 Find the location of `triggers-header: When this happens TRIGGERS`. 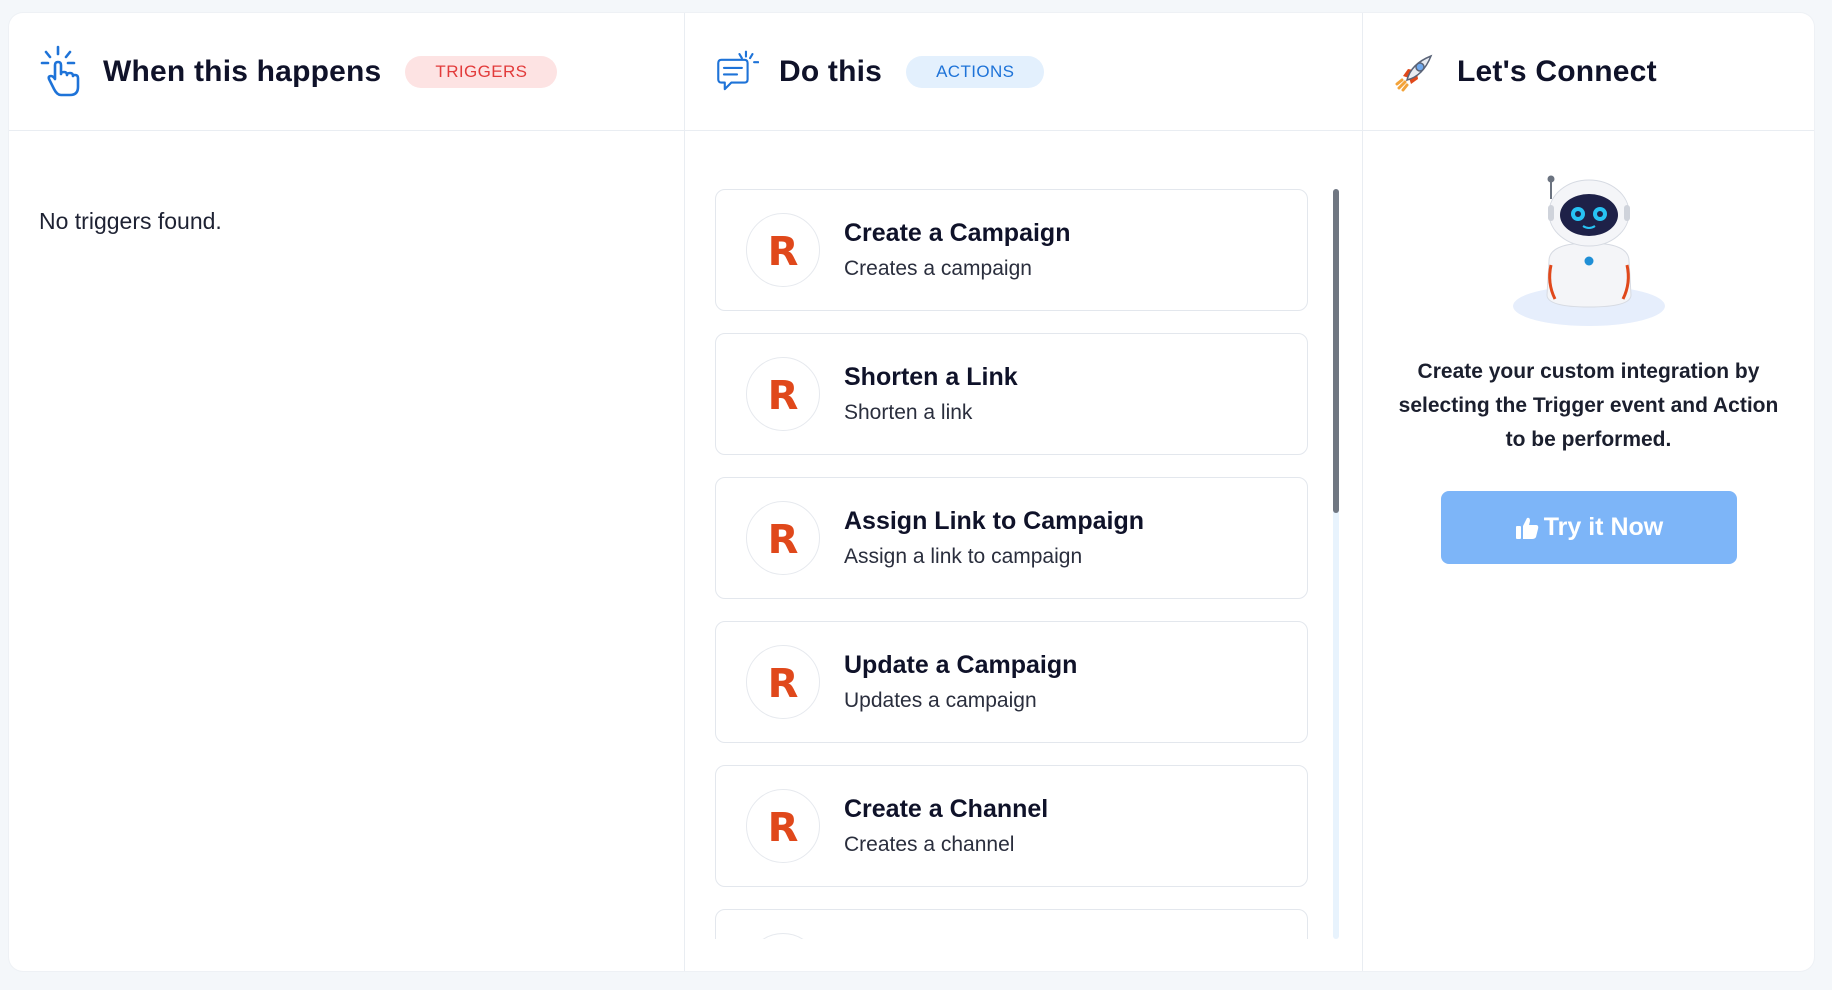

triggers-header: When this happens TRIGGERS is located at coordinates (346, 72).